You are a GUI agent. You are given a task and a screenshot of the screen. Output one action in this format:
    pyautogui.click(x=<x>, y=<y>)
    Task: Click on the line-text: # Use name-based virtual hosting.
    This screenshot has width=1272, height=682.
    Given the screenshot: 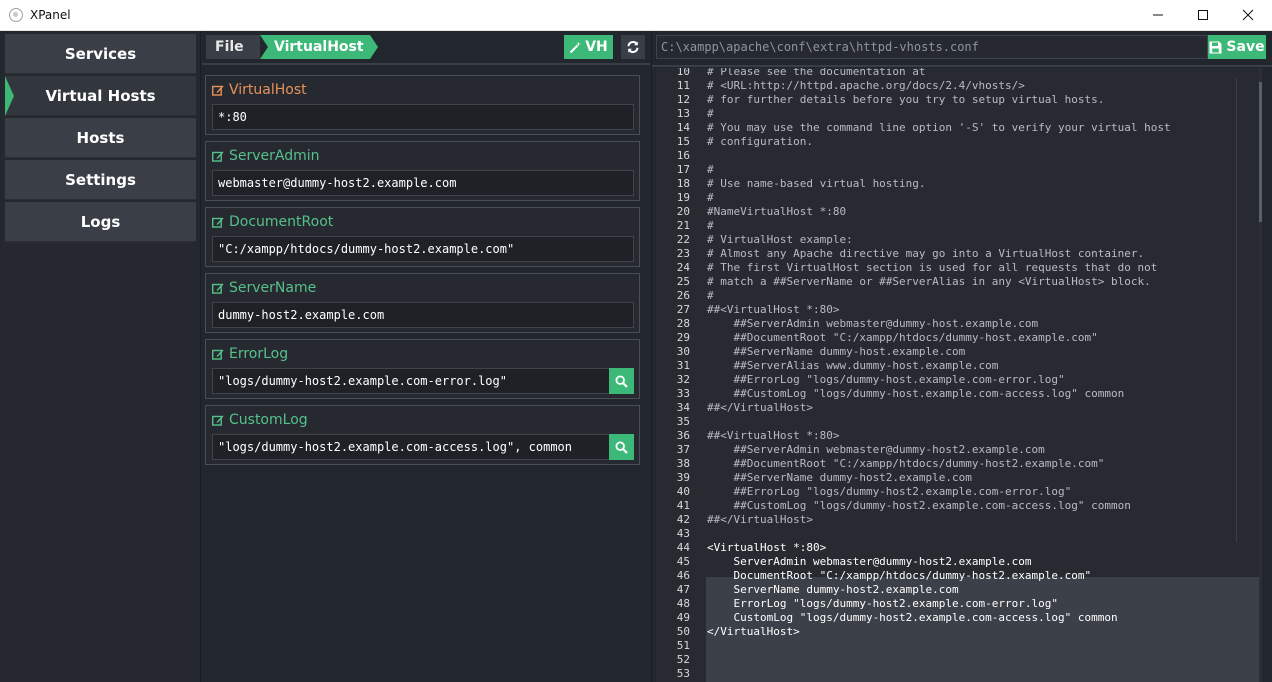 What is the action you would take?
    pyautogui.click(x=816, y=183)
    